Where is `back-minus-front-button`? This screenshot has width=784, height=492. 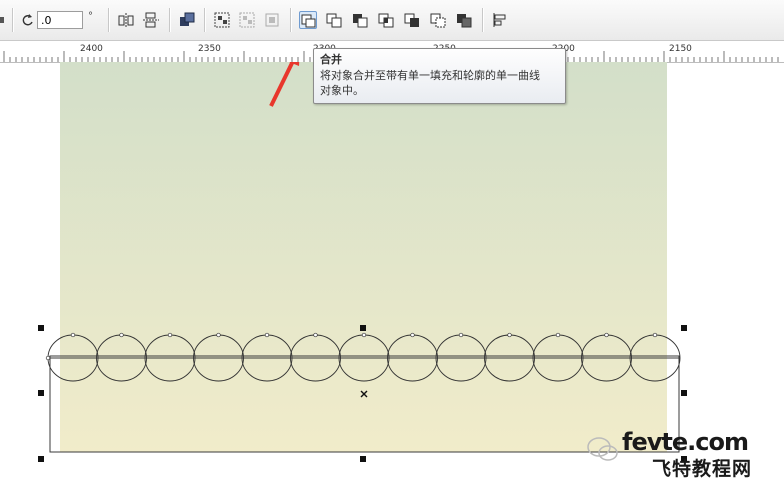
back-minus-front-button is located at coordinates (464, 20).